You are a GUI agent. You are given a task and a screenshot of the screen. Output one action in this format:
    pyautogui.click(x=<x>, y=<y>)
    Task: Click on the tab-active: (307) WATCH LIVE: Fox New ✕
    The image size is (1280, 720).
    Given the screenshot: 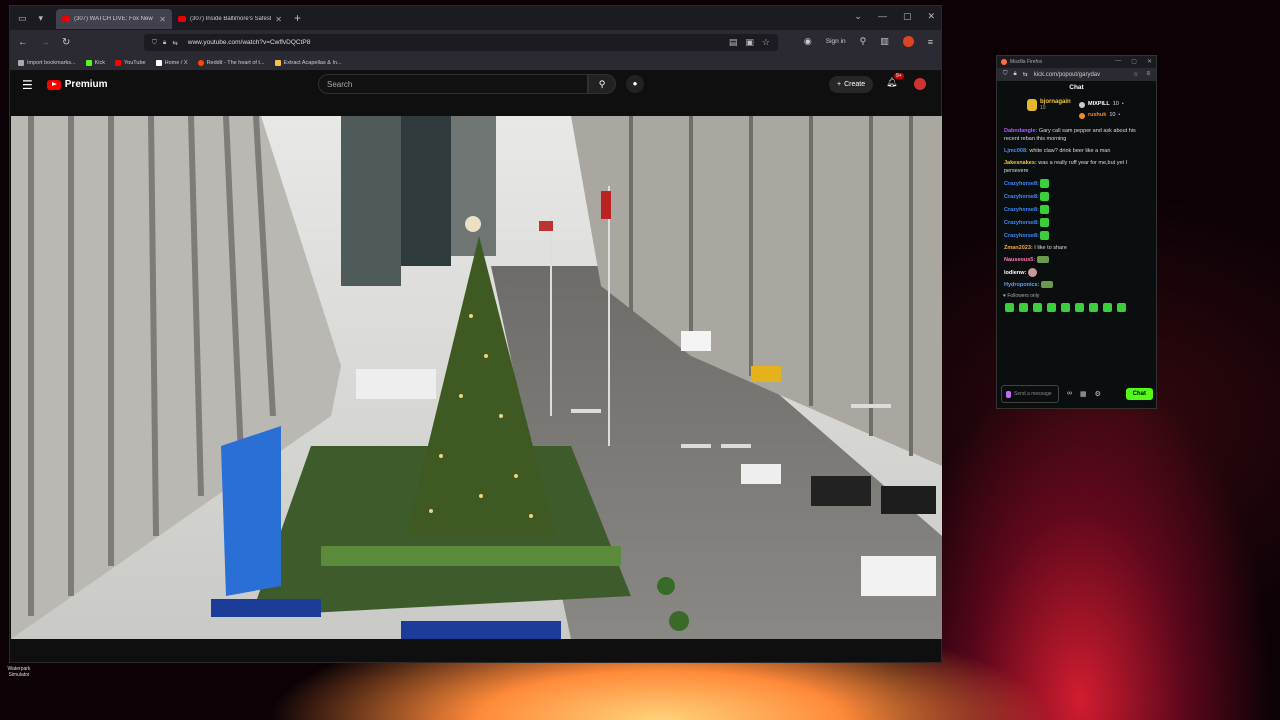 What is the action you would take?
    pyautogui.click(x=114, y=19)
    